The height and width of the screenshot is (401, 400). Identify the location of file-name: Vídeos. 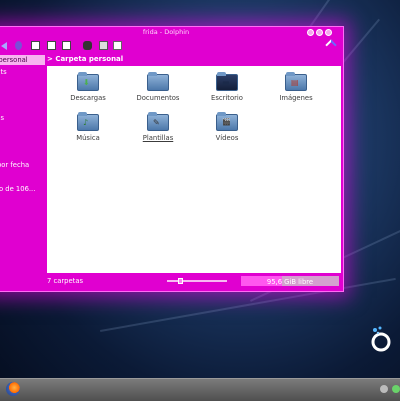
(227, 138).